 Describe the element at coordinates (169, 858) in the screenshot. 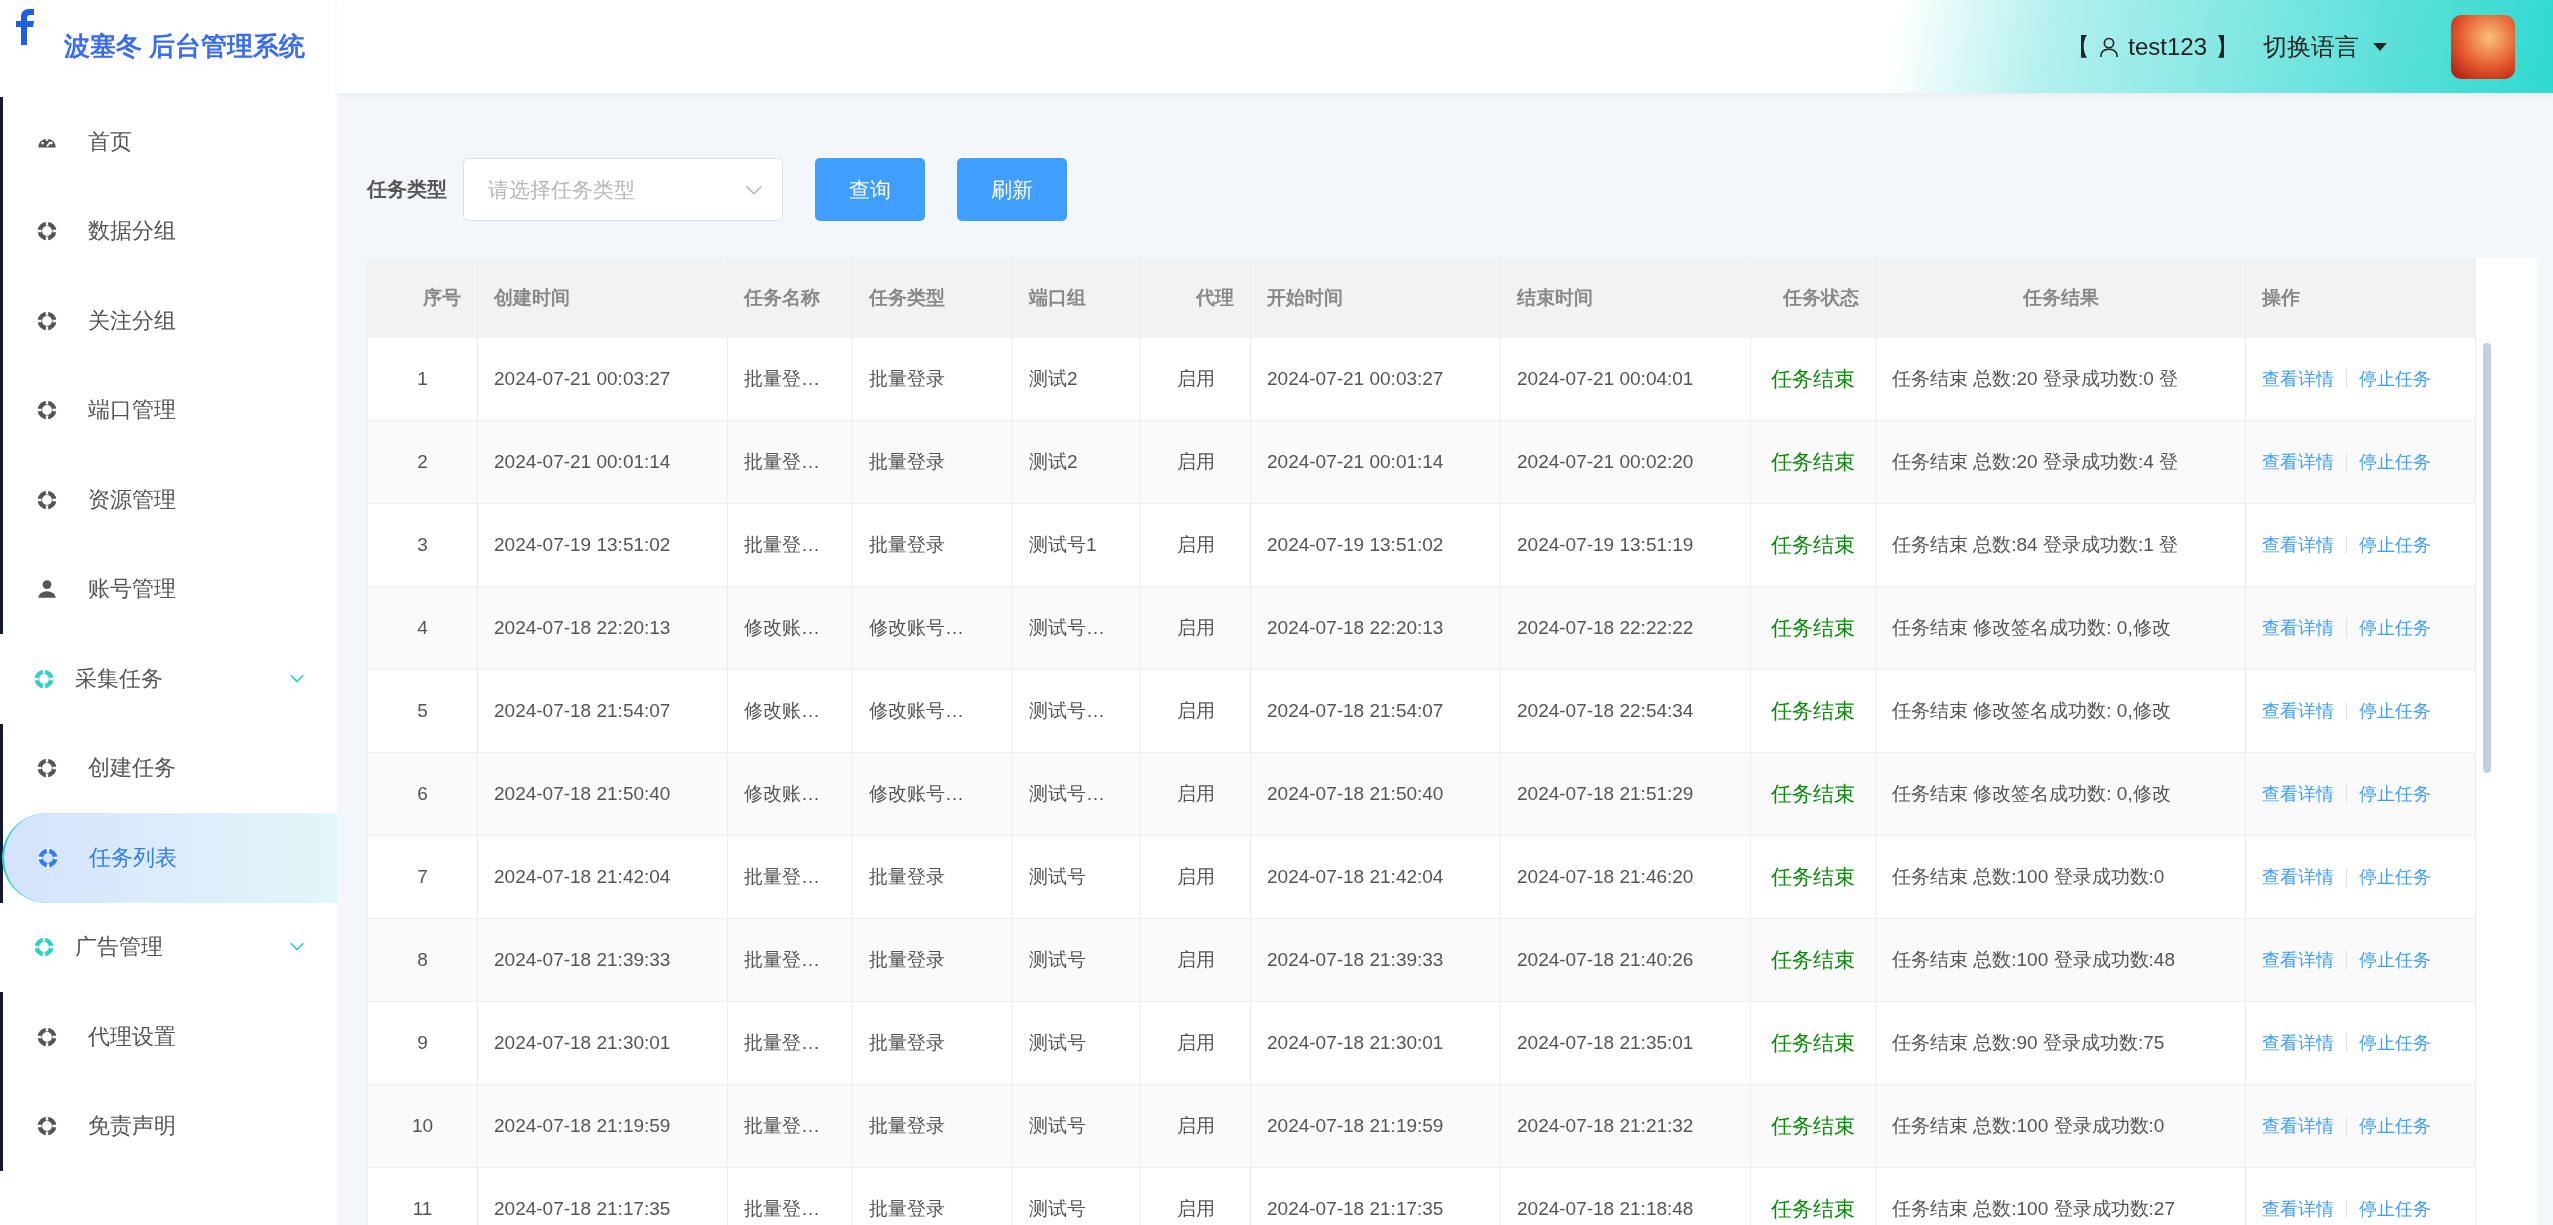

I see `sidebar-item: 任务列表` at that location.